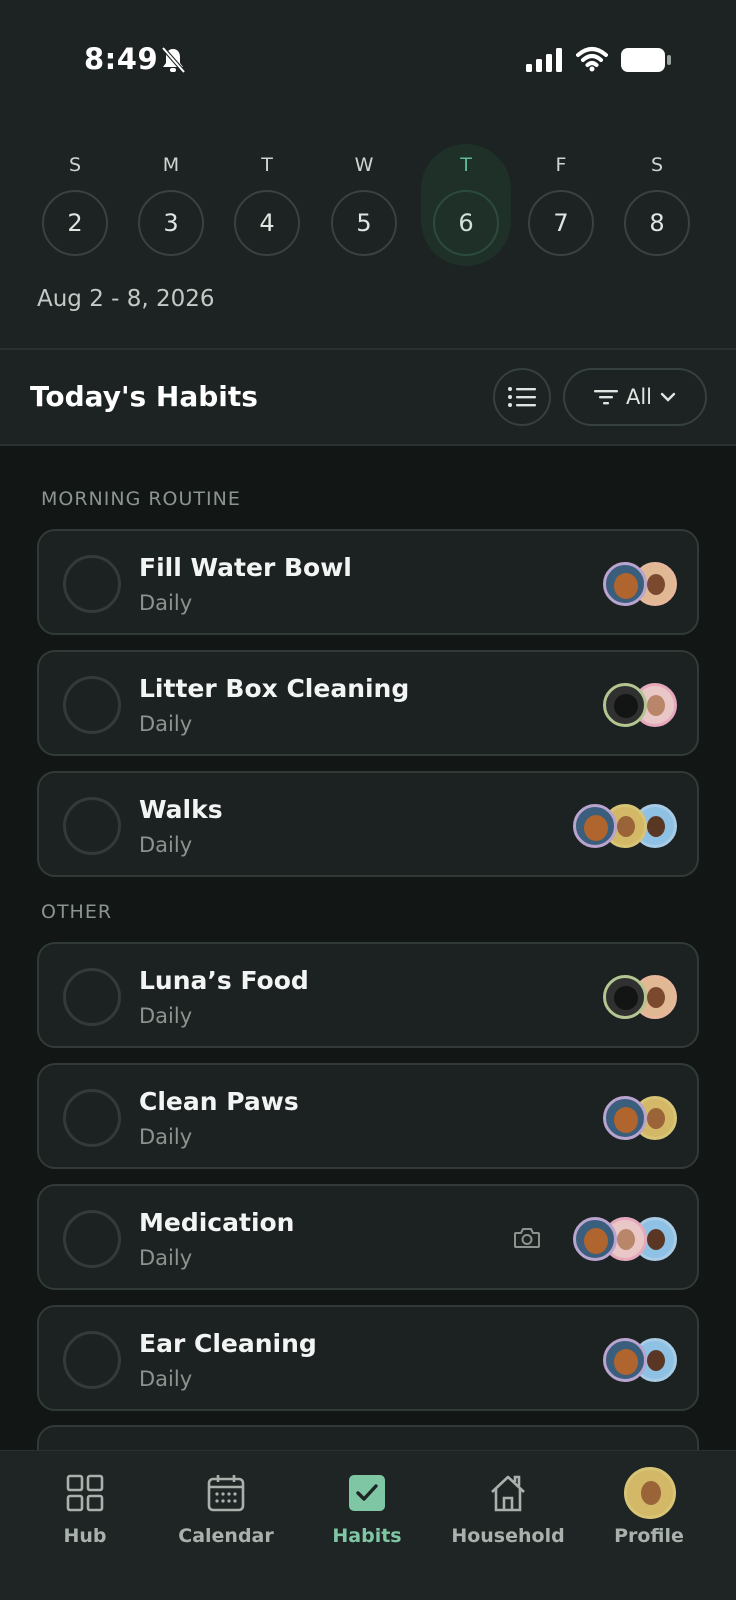 The height and width of the screenshot is (1600, 736). I want to click on day-saturday: S 8, so click(657, 204).